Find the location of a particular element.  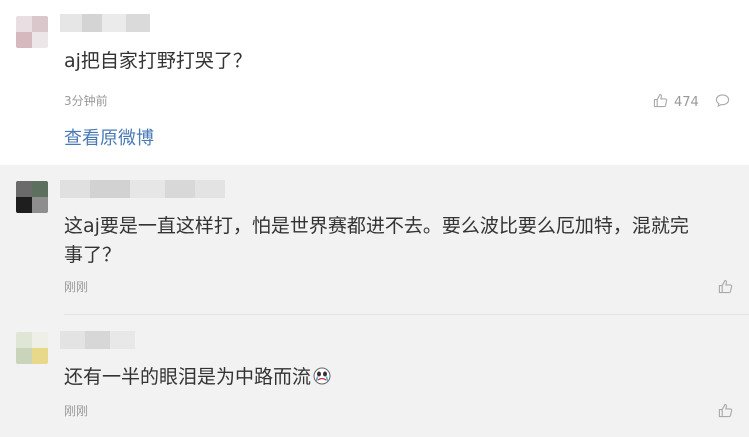

comment-actions: 474 is located at coordinates (691, 102).